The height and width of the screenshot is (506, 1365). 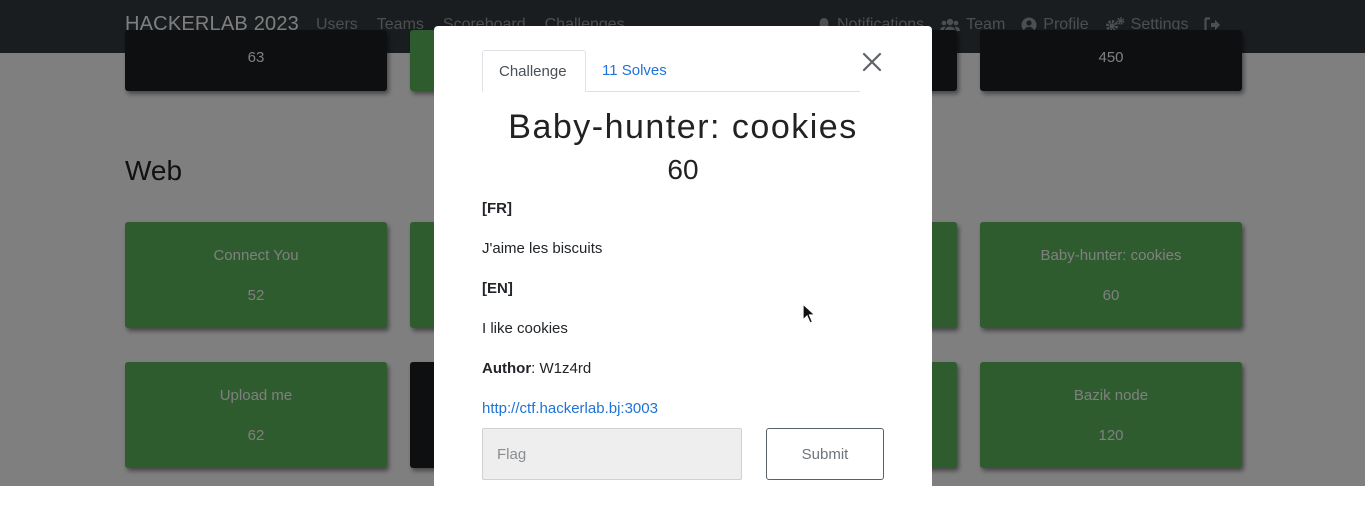 I want to click on close-button, so click(x=872, y=62).